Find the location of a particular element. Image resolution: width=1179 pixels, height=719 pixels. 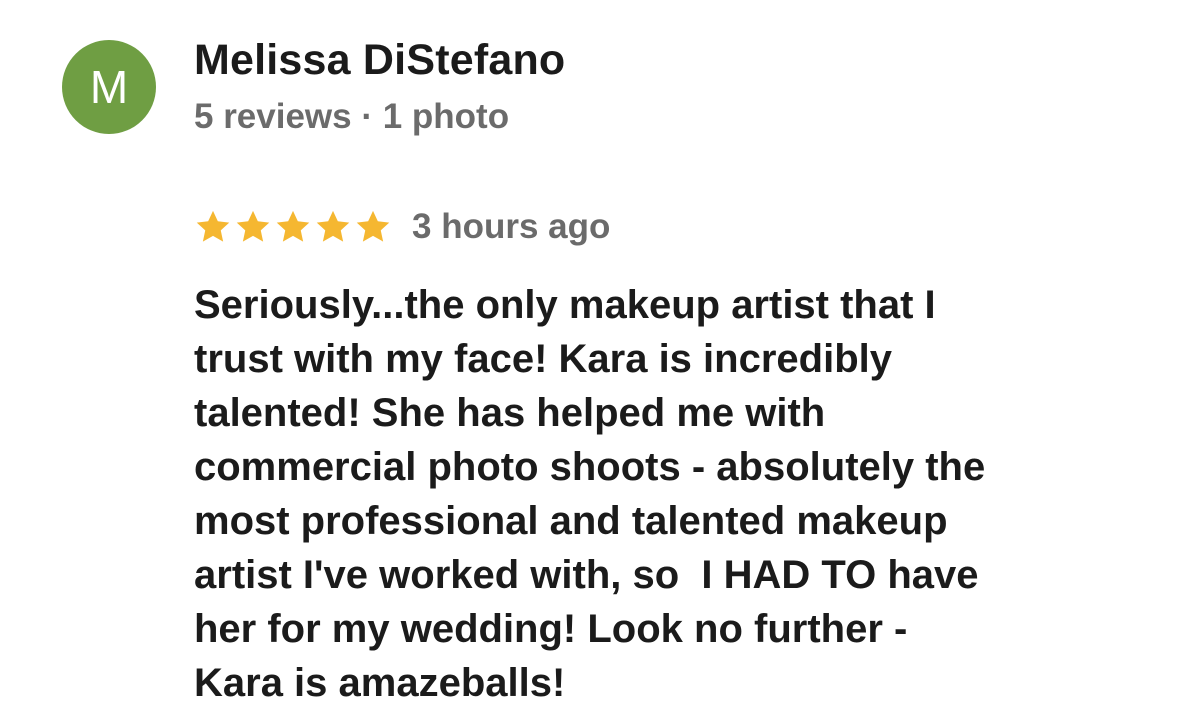

avatar: M is located at coordinates (109, 87).